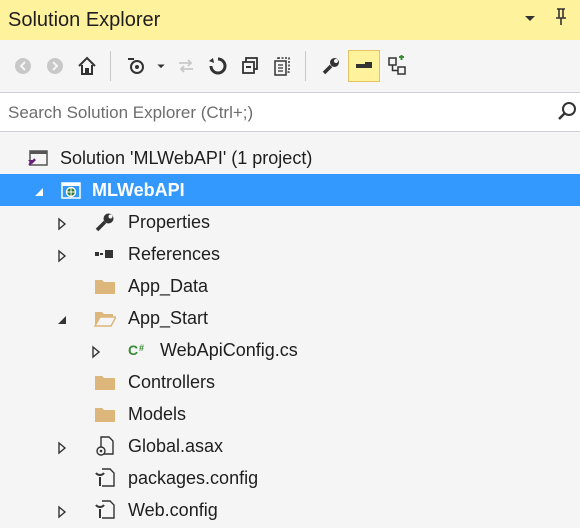 This screenshot has width=580, height=528. What do you see at coordinates (290, 20) in the screenshot?
I see `solution-explorer-title-bar: Solution Explorer` at bounding box center [290, 20].